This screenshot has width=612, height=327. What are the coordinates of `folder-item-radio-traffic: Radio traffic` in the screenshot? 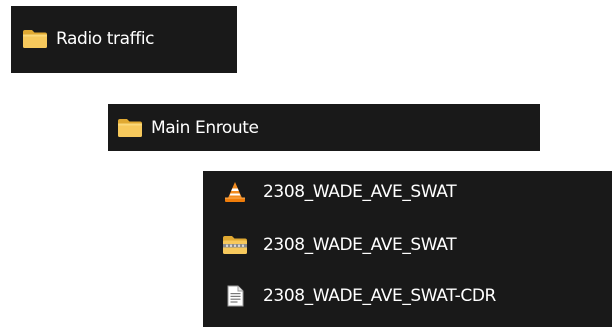 It's located at (88, 39).